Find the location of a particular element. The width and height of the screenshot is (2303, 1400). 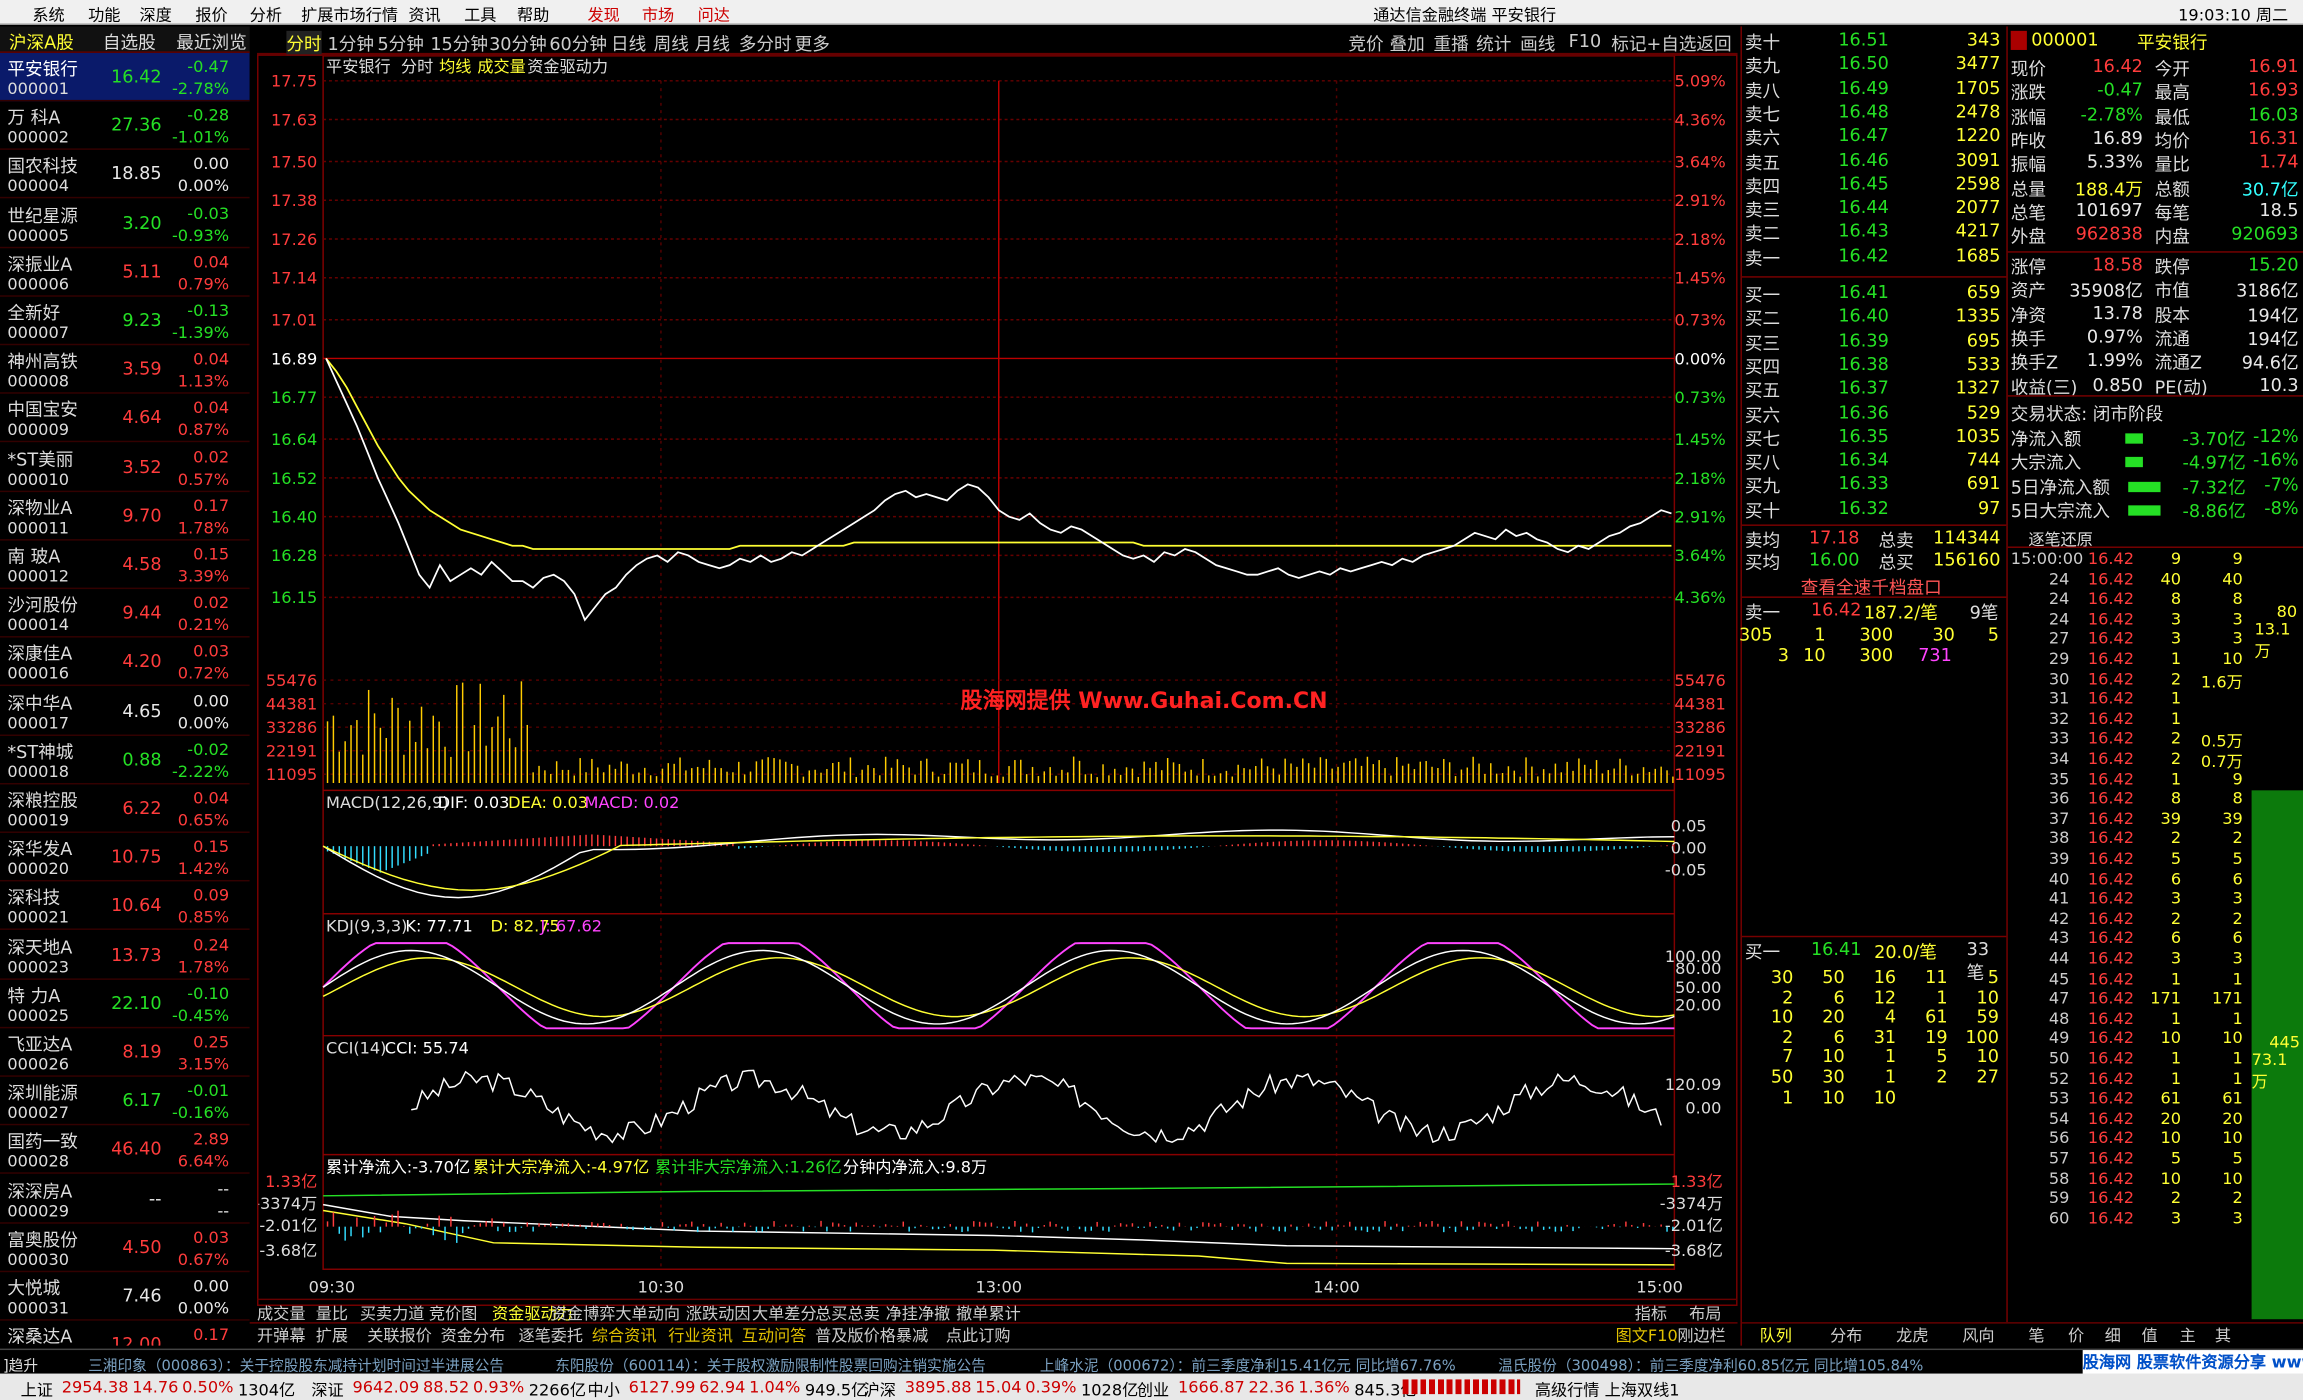

tab-tool-5: F10 is located at coordinates (1585, 41).